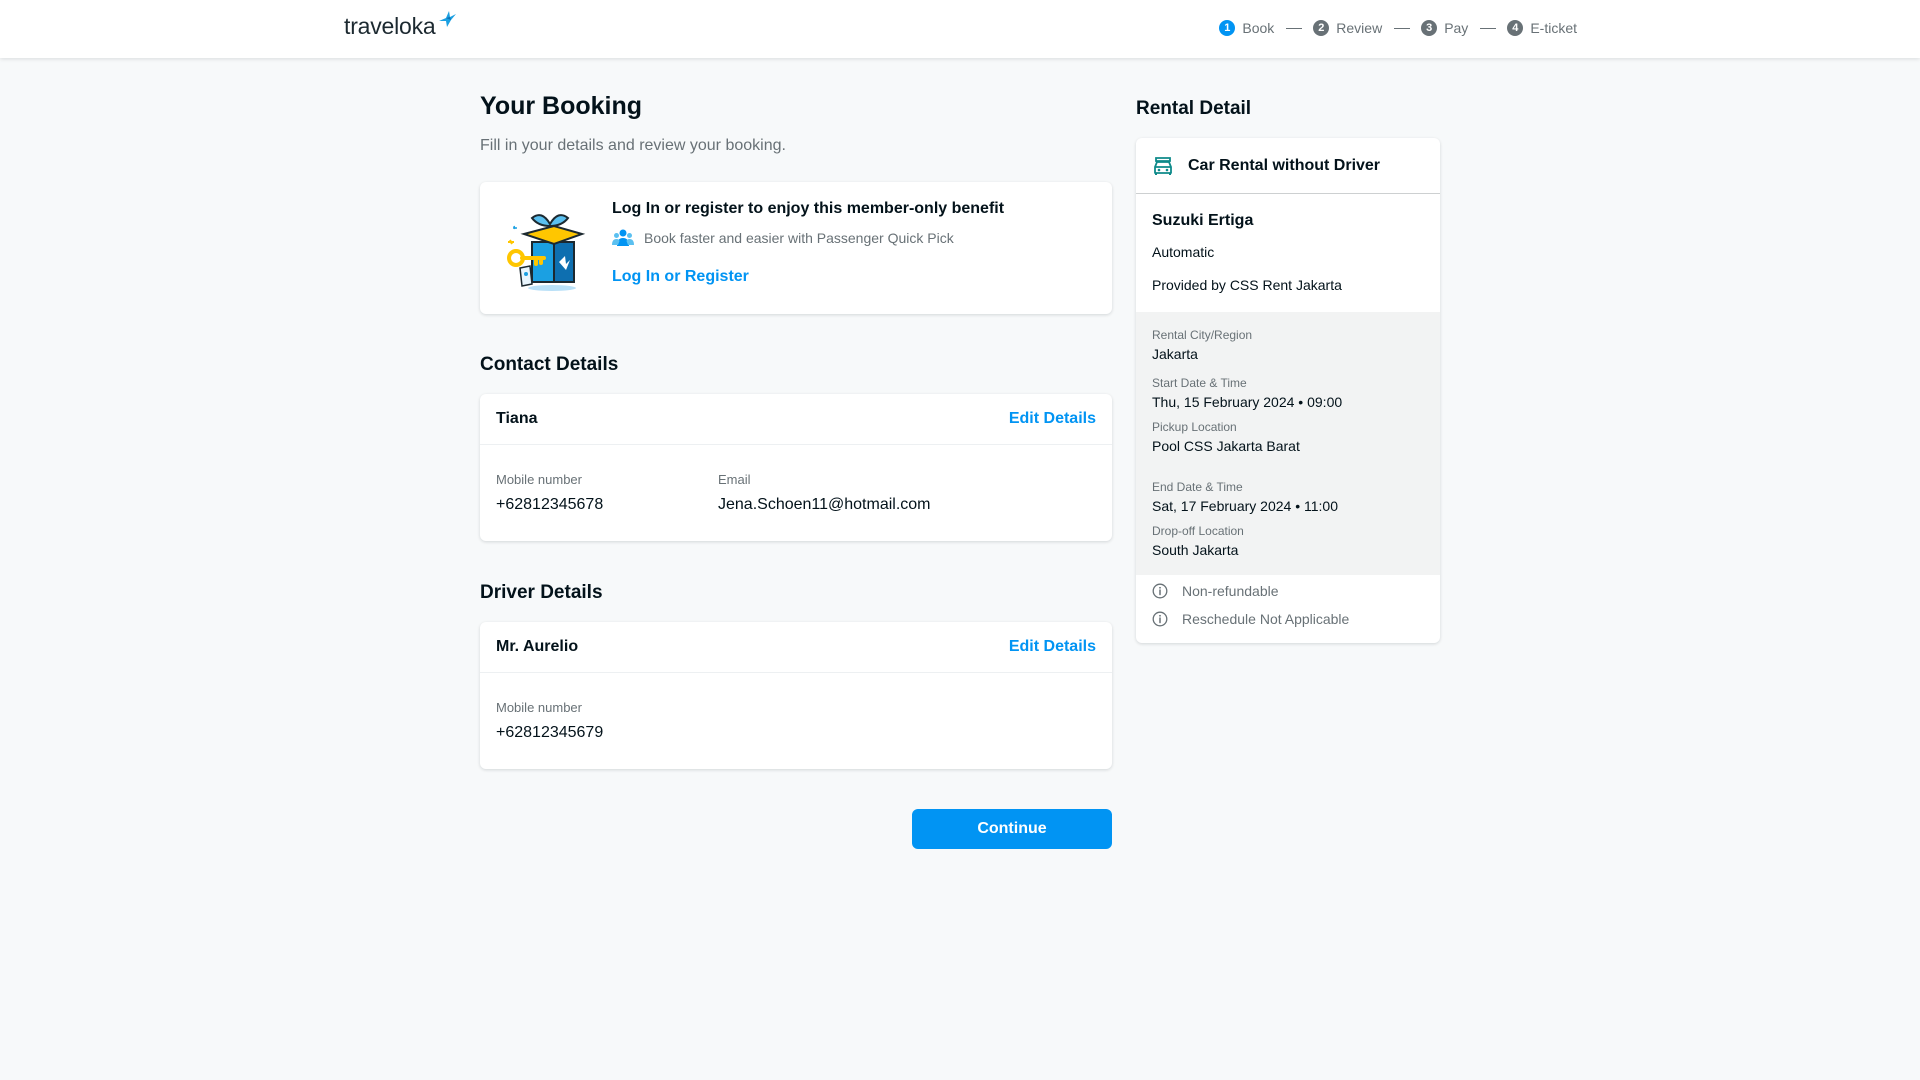 The height and width of the screenshot is (1080, 1920). What do you see at coordinates (561, 106) in the screenshot?
I see `page-title: Your Booking` at bounding box center [561, 106].